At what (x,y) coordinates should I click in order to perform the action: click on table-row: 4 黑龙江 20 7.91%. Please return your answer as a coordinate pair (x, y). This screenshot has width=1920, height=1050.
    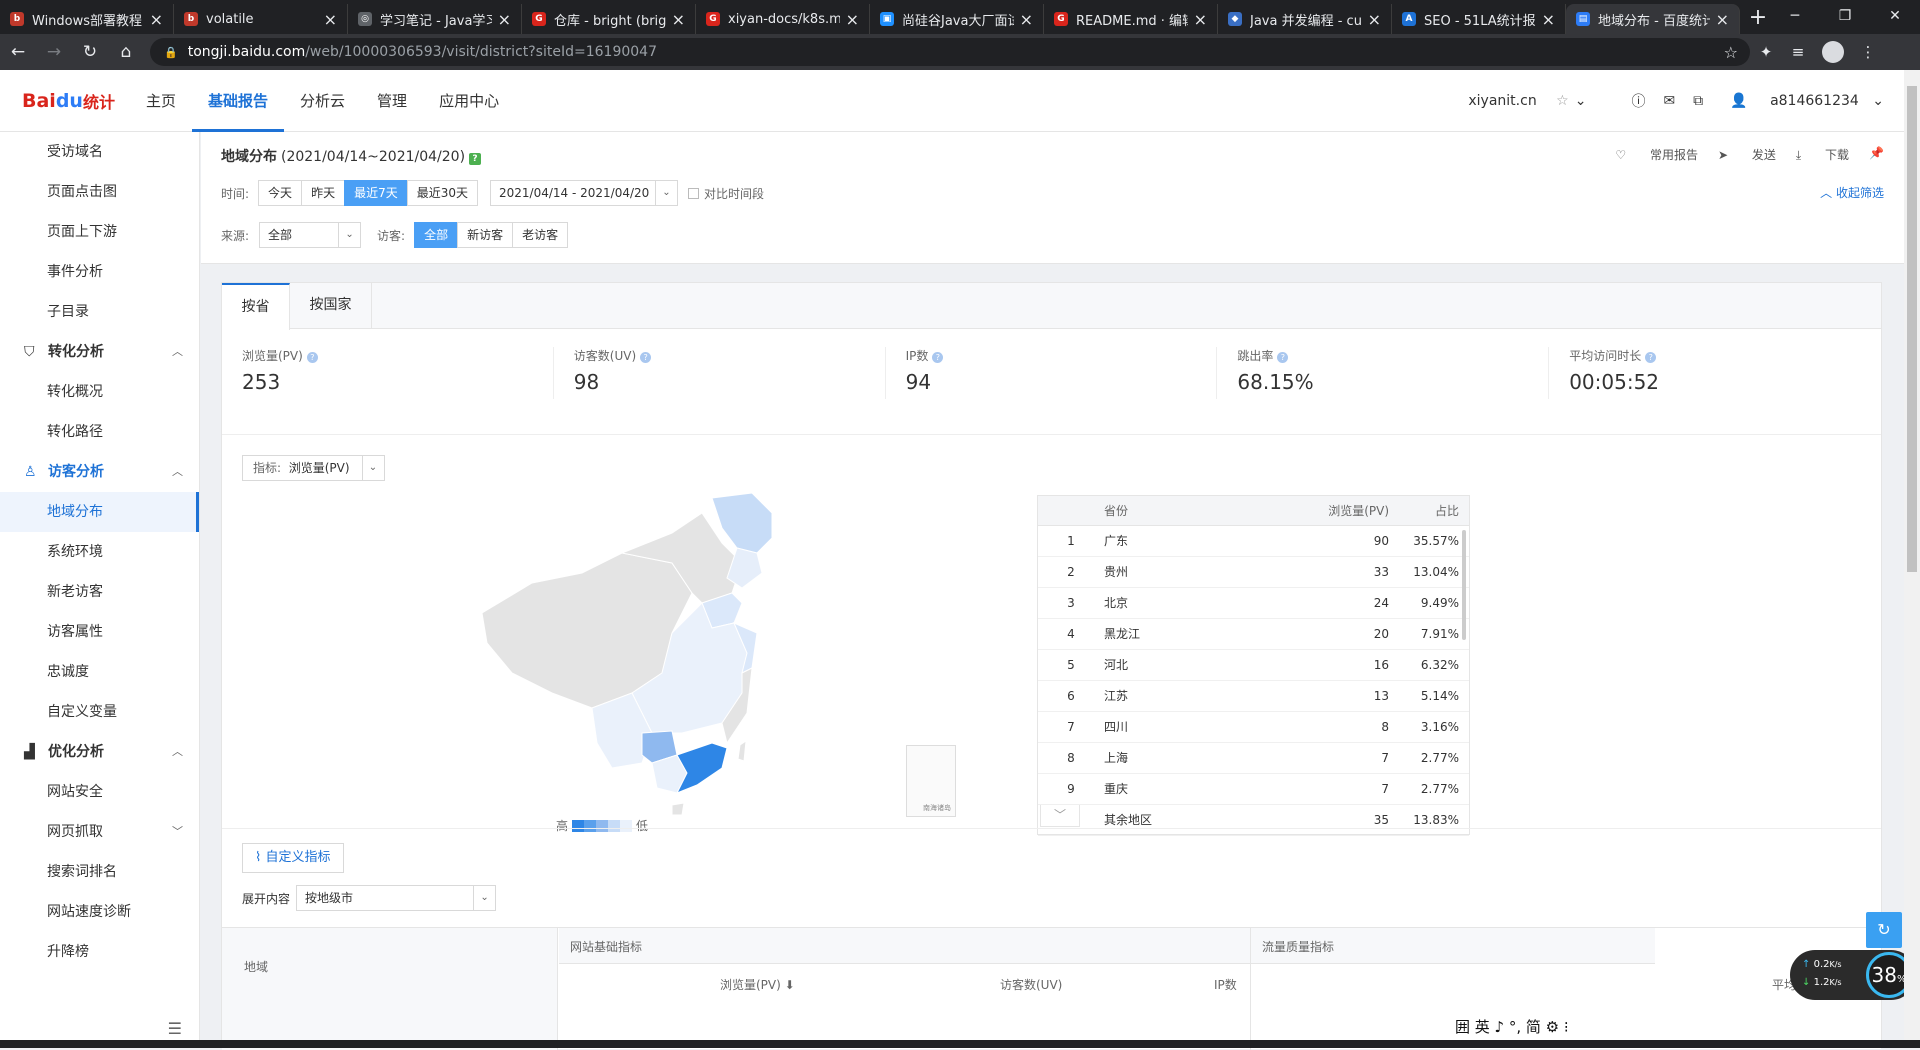
    Looking at the image, I should click on (1253, 634).